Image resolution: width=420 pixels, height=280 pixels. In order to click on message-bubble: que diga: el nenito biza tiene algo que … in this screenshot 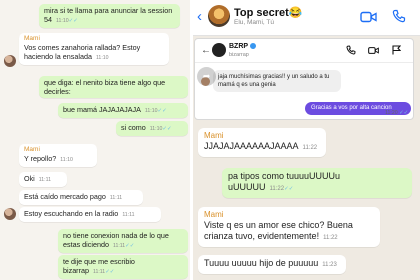, I will do `click(113, 87)`.